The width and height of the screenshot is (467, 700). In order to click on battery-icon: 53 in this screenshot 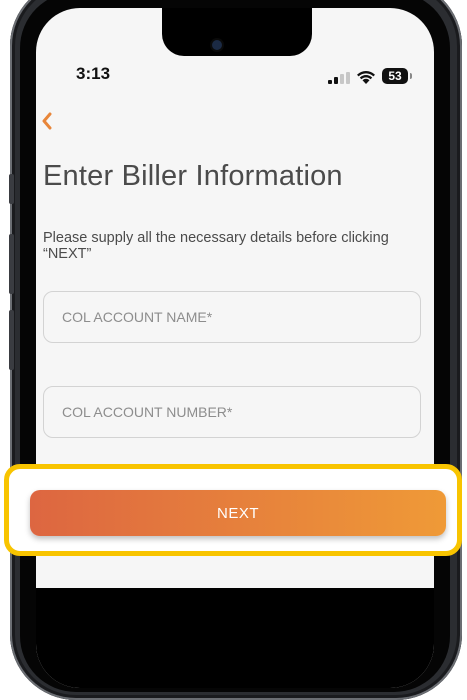, I will do `click(397, 76)`.